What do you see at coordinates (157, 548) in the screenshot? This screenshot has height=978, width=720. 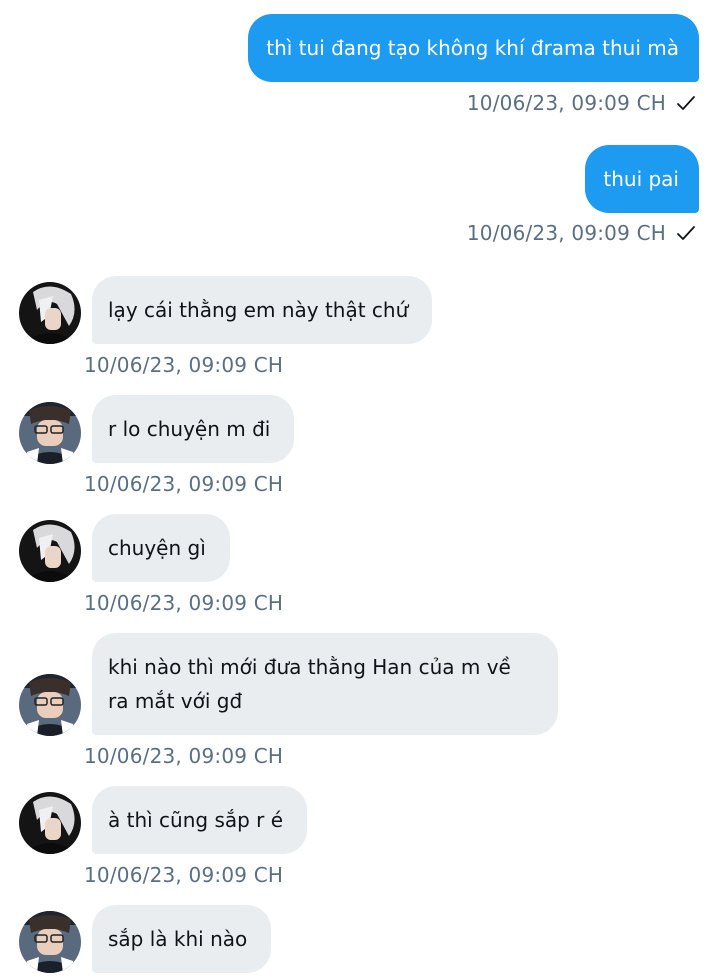 I see `message-text: chuyện gì` at bounding box center [157, 548].